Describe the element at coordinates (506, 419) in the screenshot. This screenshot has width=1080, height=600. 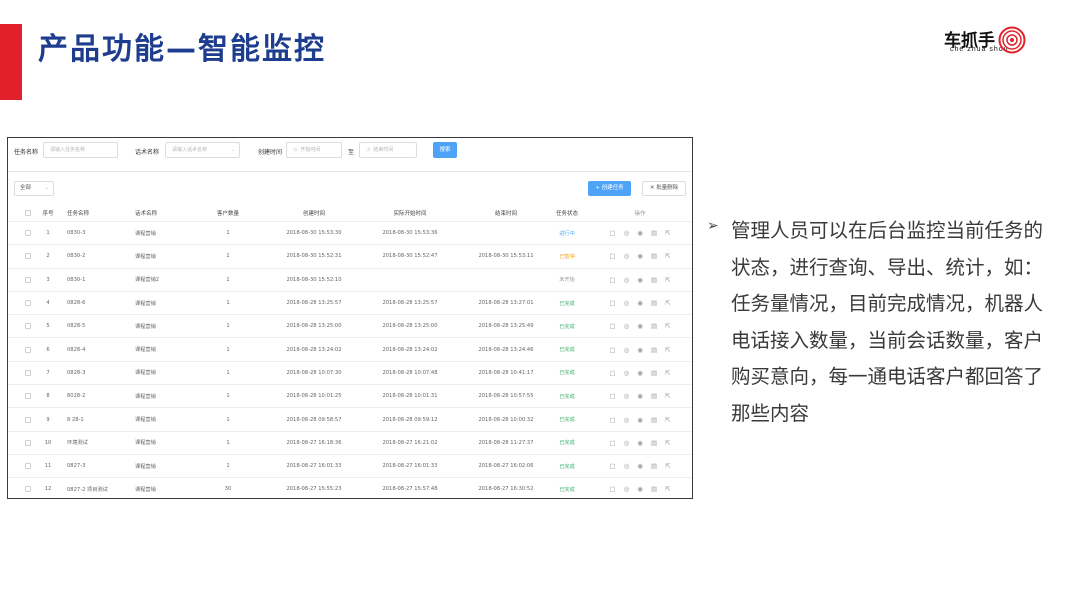
I see `row-end-time: 2018-08-28 10:00:32` at that location.